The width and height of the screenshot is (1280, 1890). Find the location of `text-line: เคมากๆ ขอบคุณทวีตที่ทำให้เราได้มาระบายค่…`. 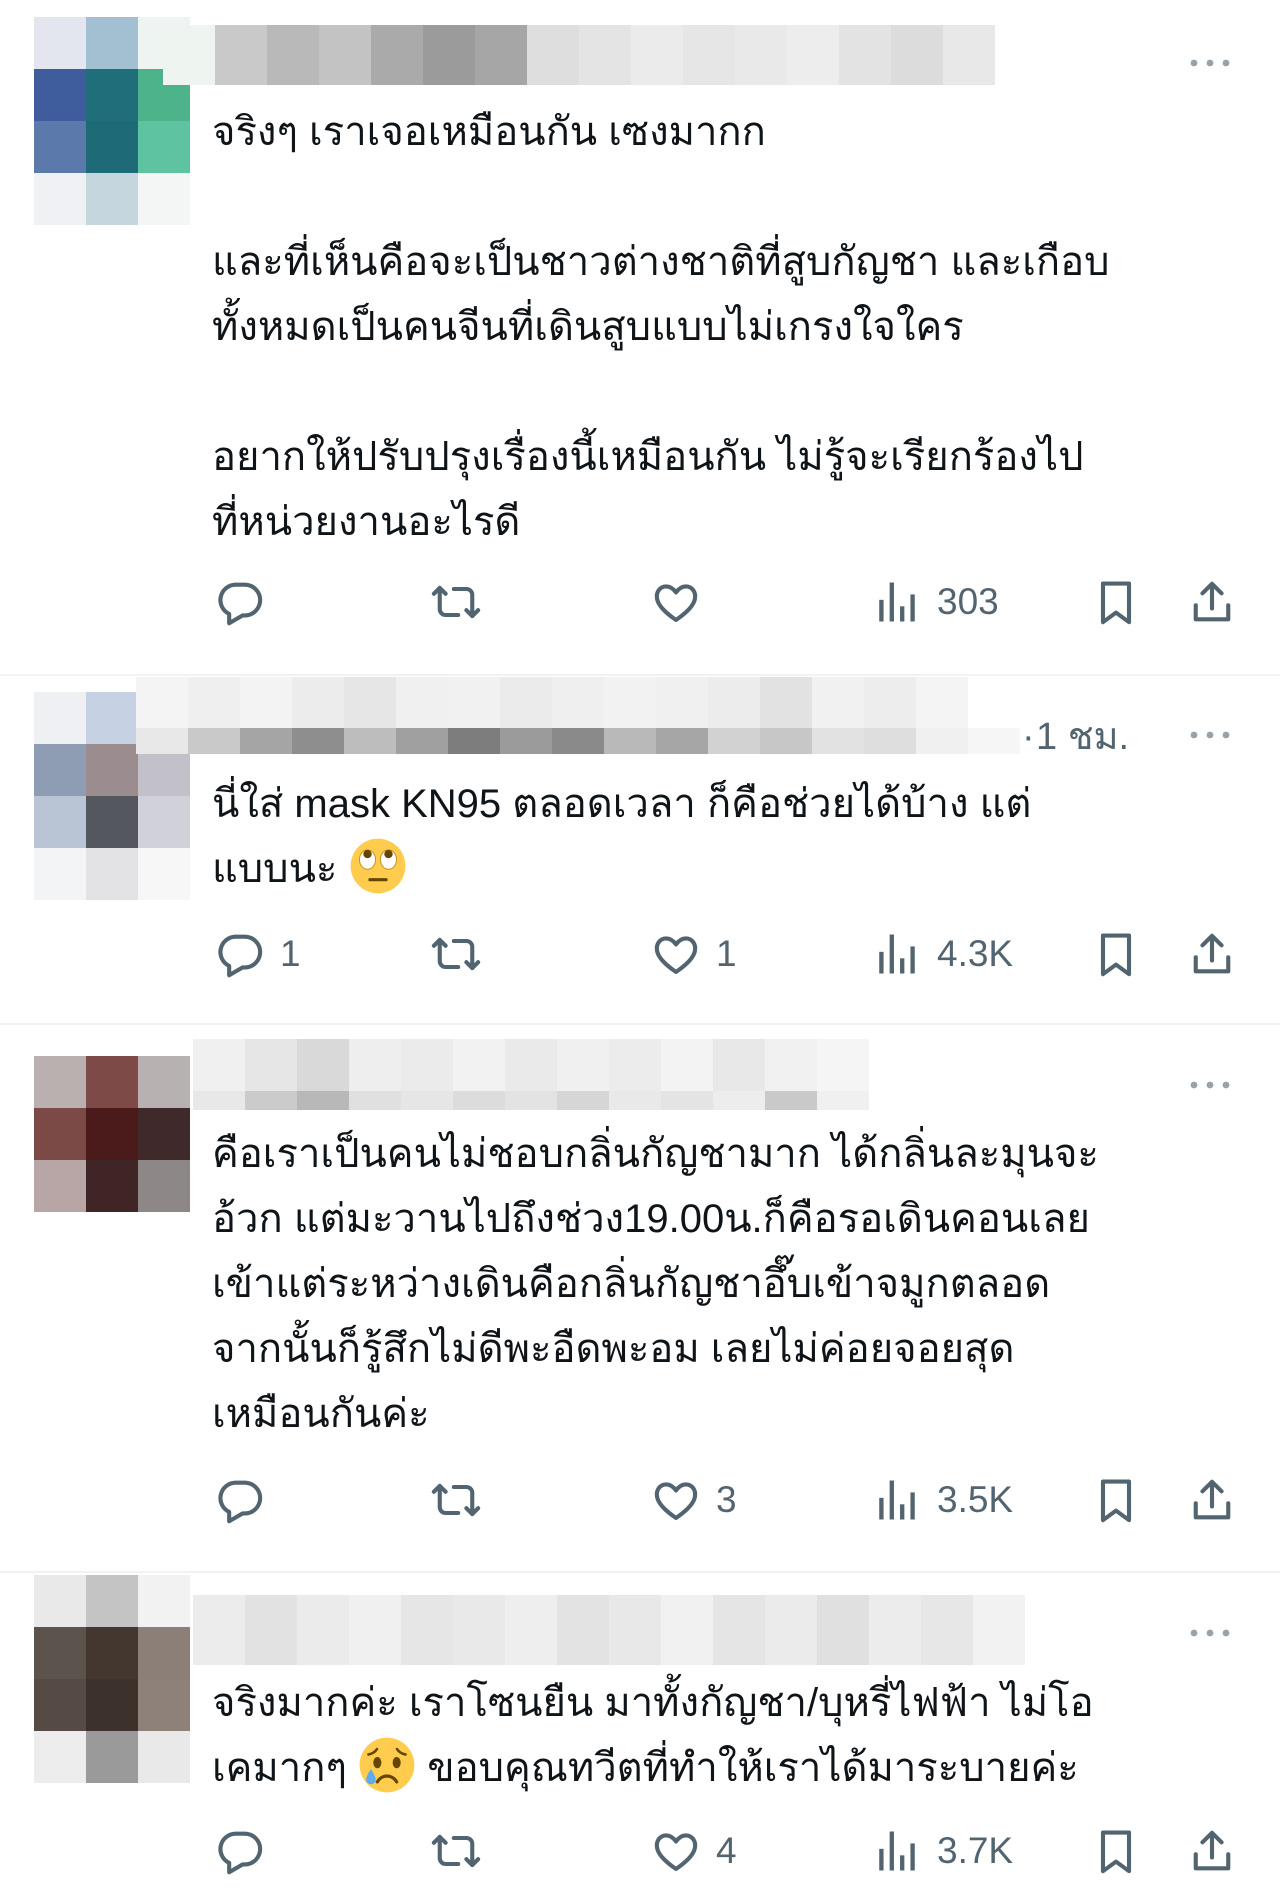

text-line: เคมากๆ ขอบคุณทวีตที่ทำให้เราได้มาระบายค่… is located at coordinates (739, 1768).